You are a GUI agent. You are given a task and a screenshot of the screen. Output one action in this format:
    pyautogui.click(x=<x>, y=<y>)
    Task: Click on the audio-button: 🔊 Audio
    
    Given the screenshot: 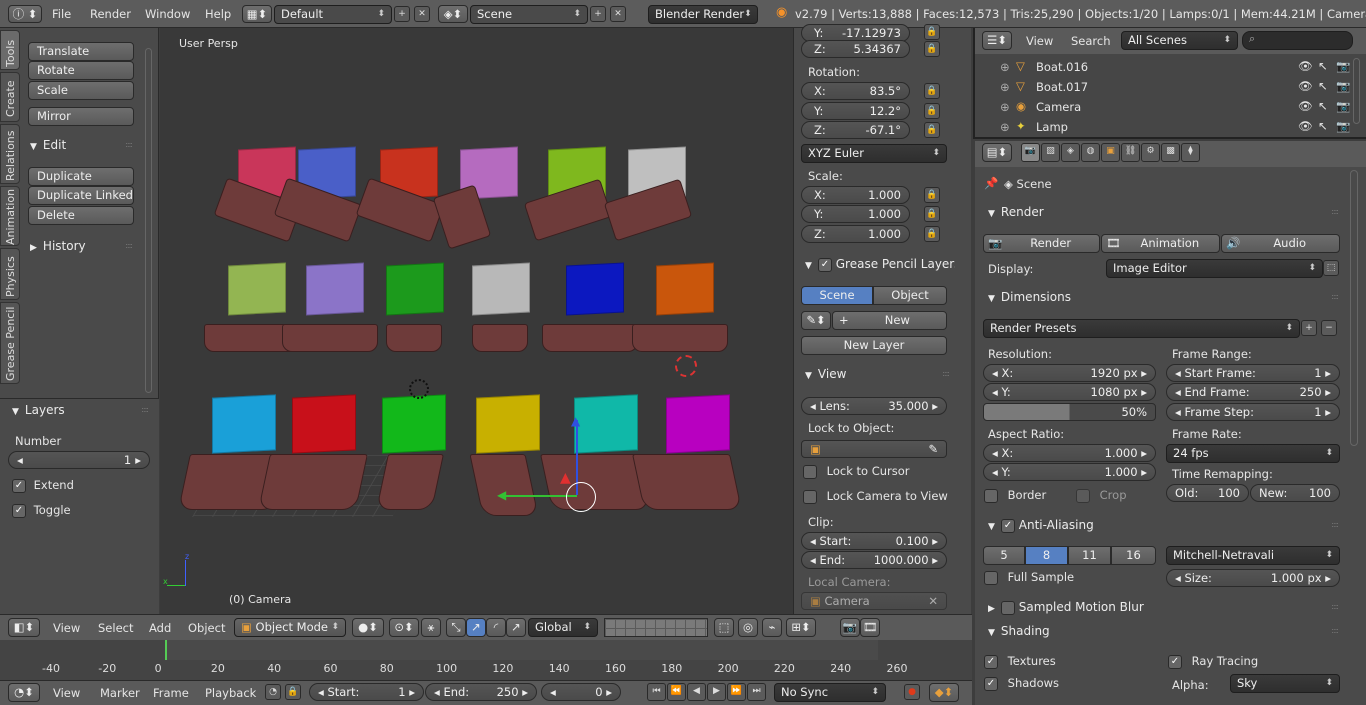 What is the action you would take?
    pyautogui.click(x=1280, y=243)
    